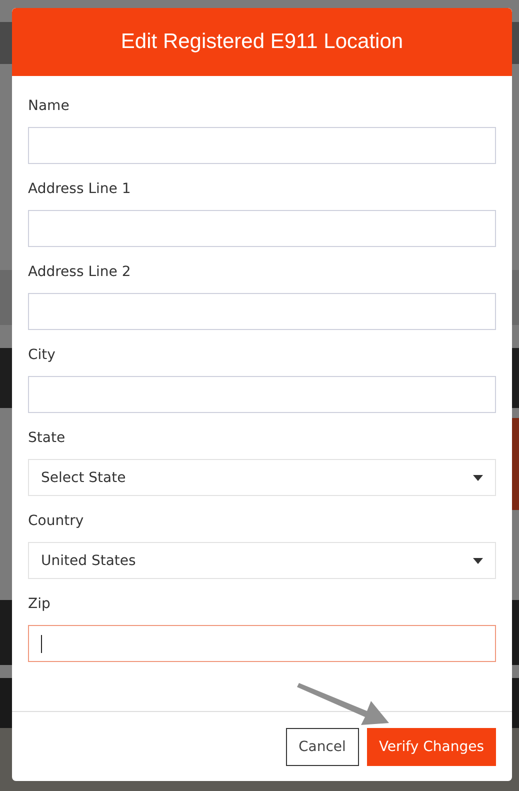 This screenshot has width=519, height=791. Describe the element at coordinates (49, 106) in the screenshot. I see `field-label: Name` at that location.